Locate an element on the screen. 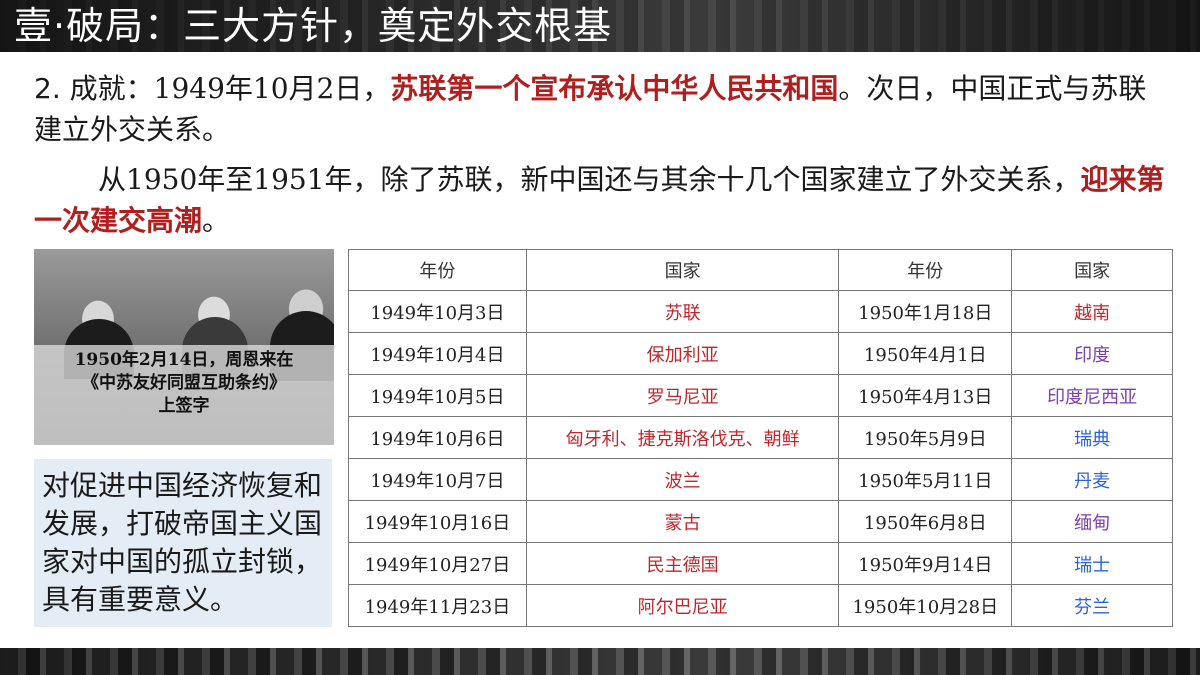 The image size is (1200, 675). signing-photo: 1950年2月14日，周恩来在 《中苏友好同盟互助条约》 上签字 is located at coordinates (184, 347).